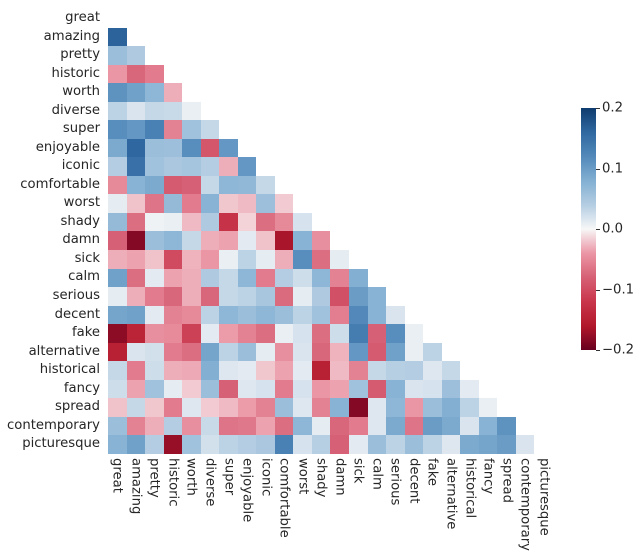 This screenshot has height=551, width=640. I want to click on y-tick-label: great, so click(82, 17).